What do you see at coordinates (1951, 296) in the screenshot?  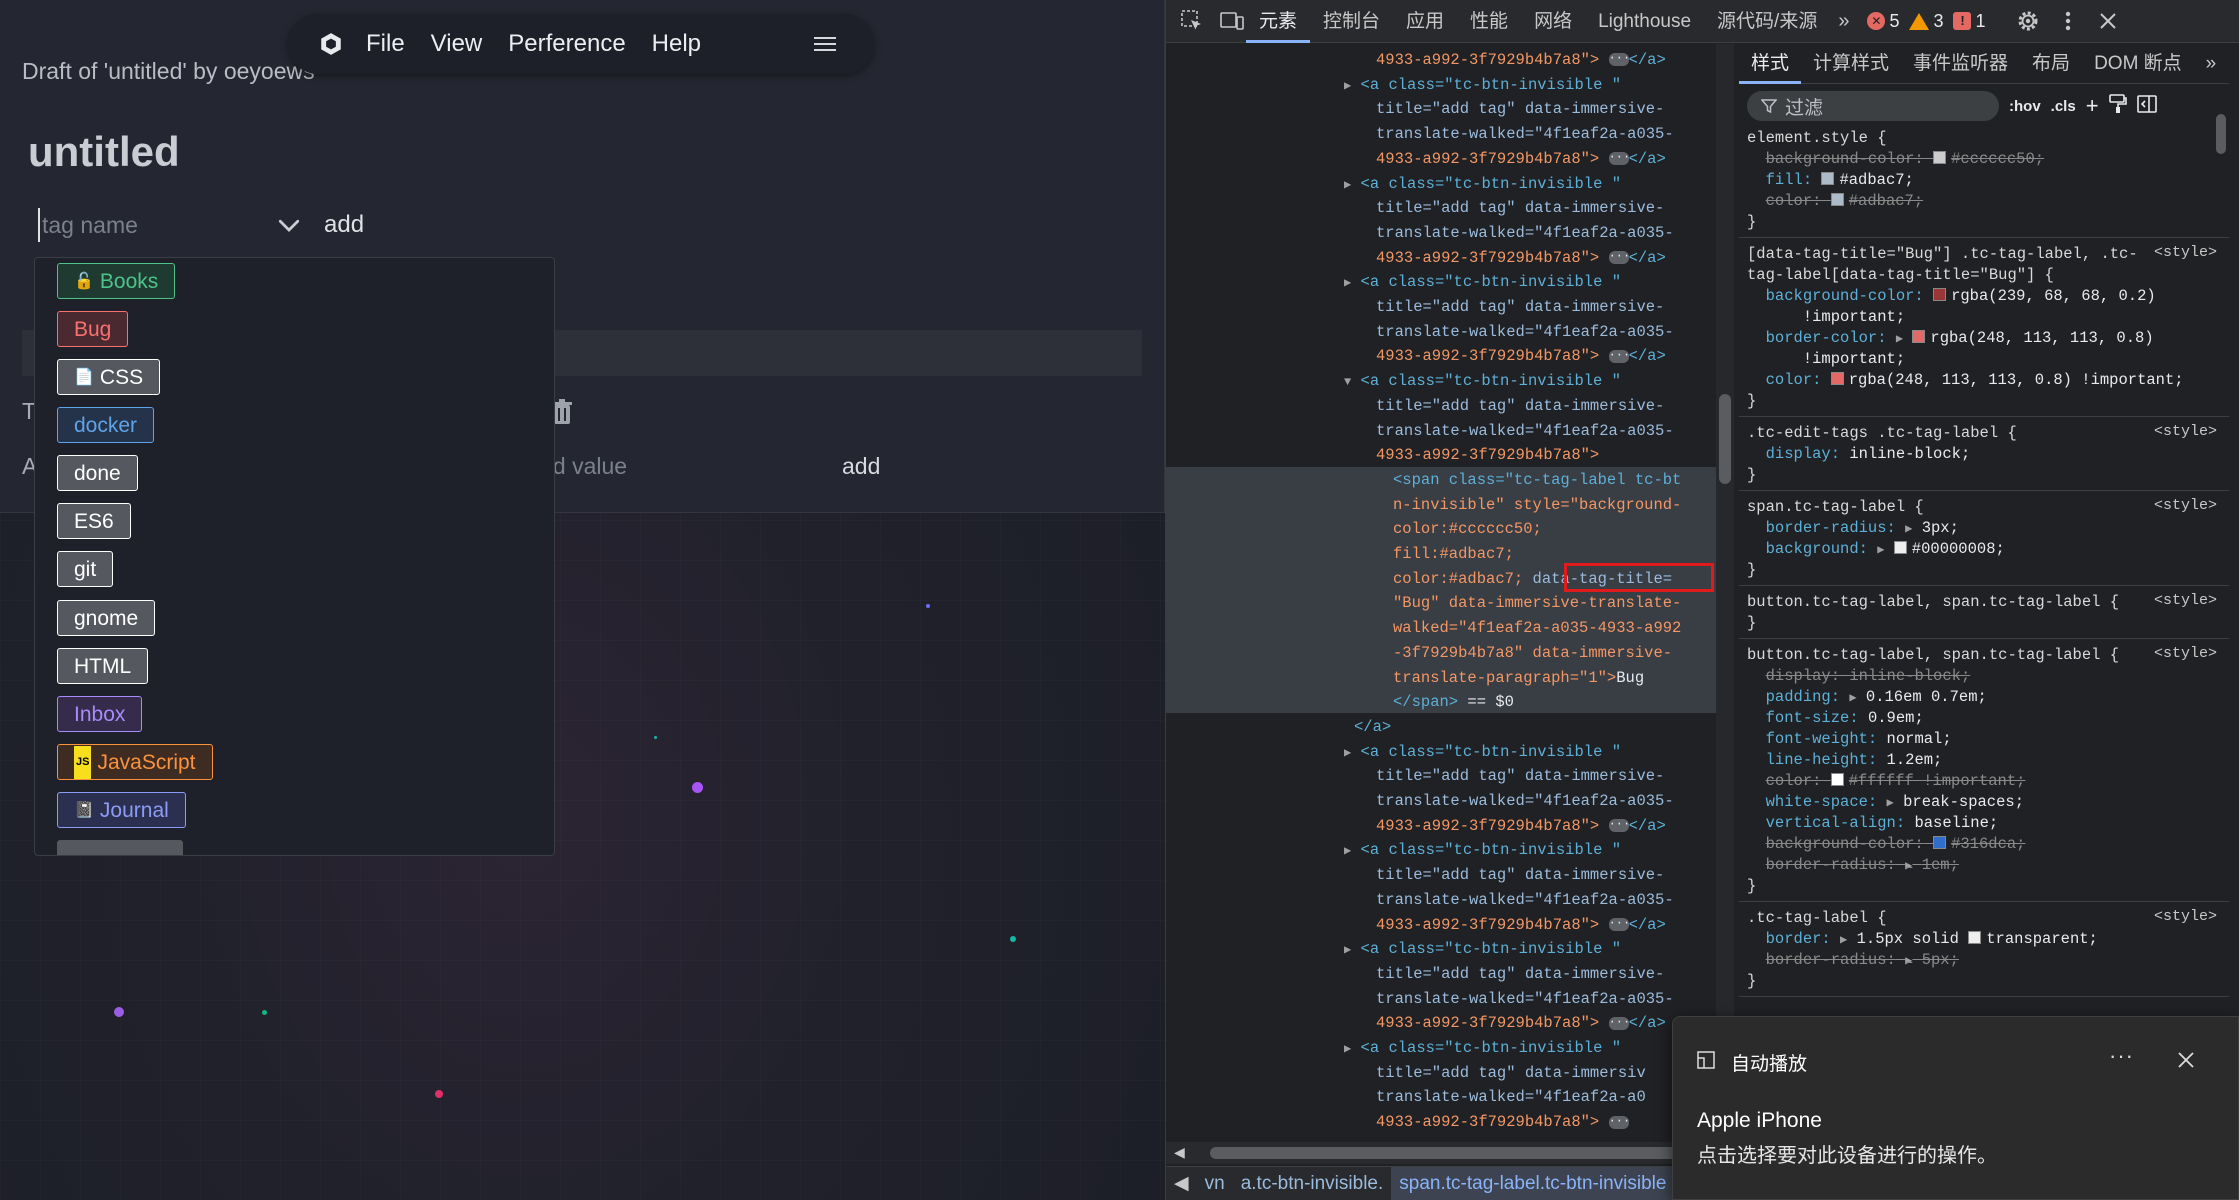 I see `css-line: background-color: rgba(239, 68, 68, 0.2)` at bounding box center [1951, 296].